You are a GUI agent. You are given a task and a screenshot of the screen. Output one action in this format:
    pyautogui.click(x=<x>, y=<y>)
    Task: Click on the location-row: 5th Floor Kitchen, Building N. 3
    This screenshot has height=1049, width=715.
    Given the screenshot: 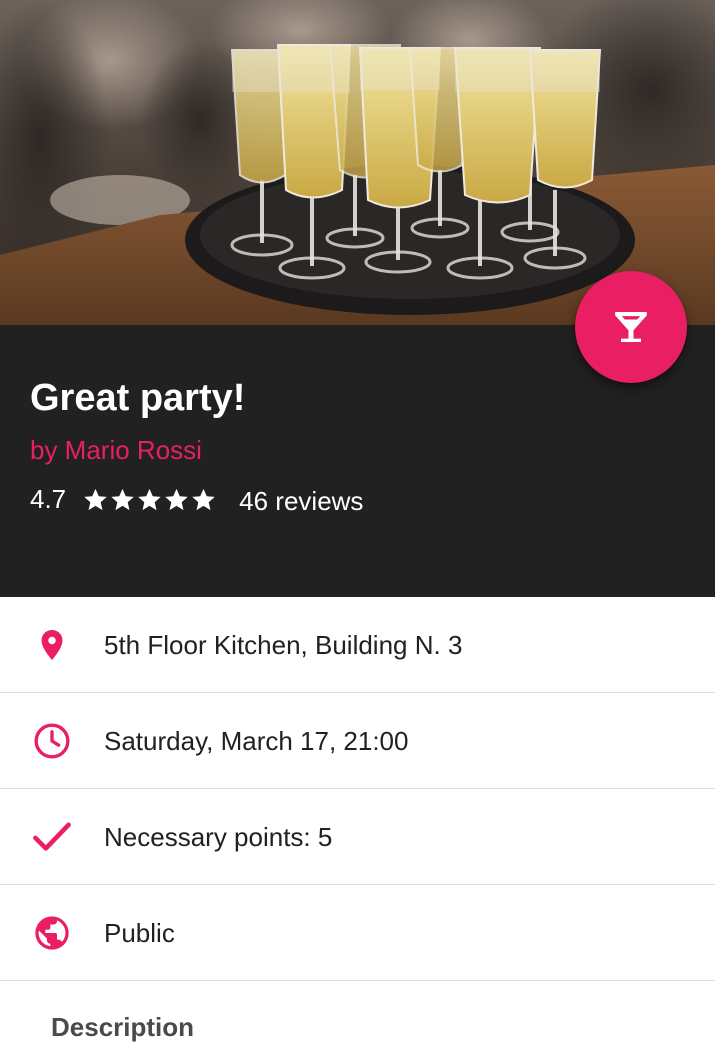 What is the action you would take?
    pyautogui.click(x=357, y=645)
    